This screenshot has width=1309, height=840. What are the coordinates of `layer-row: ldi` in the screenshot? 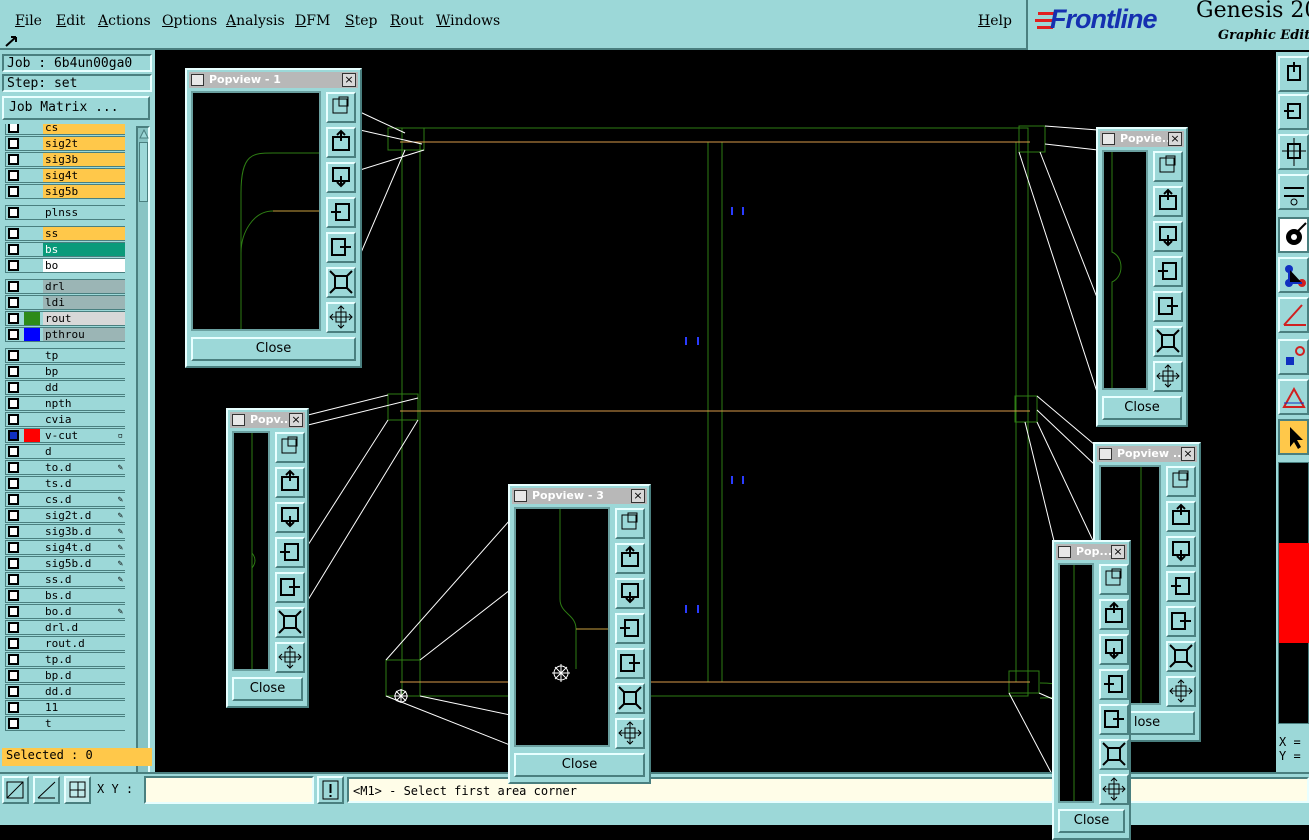 It's located at (65, 302).